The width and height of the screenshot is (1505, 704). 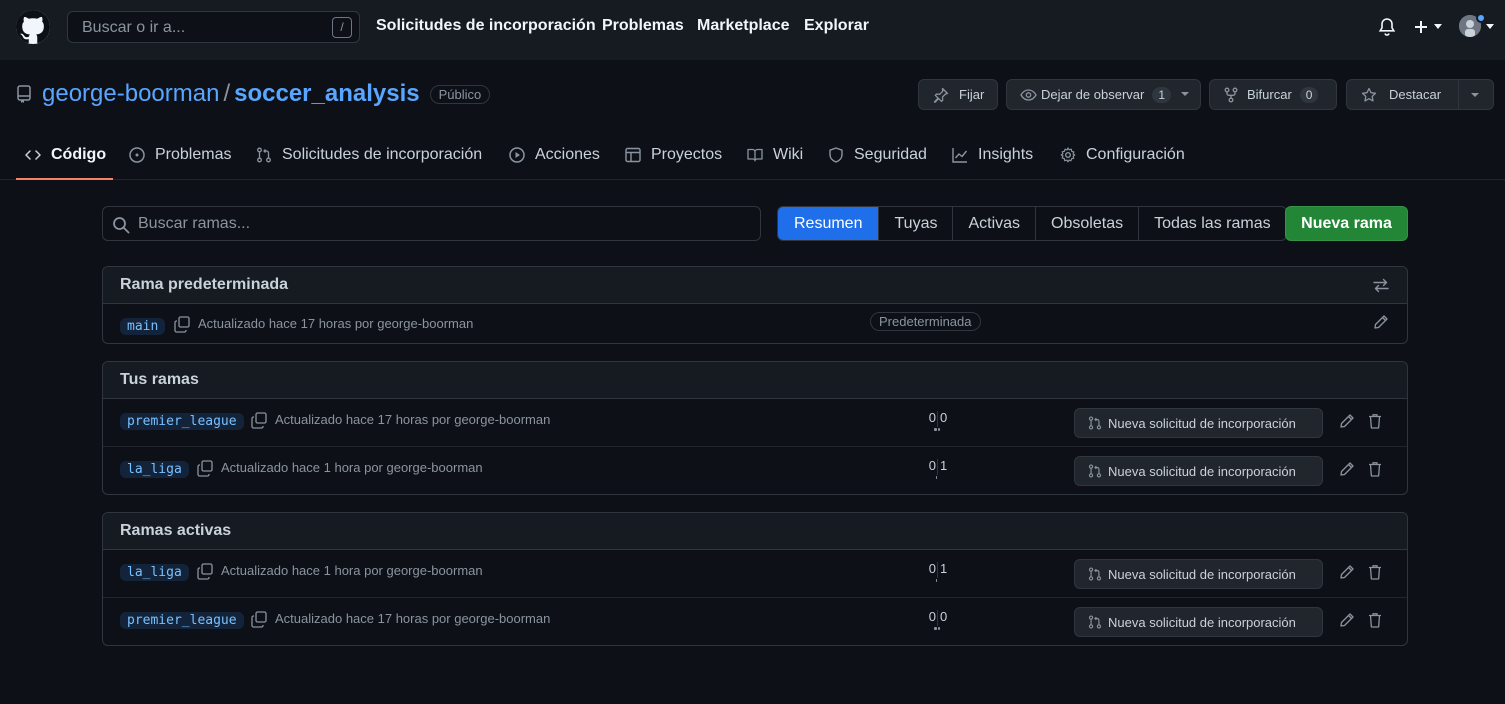 I want to click on new-branch-button: Nueva rama, so click(x=1346, y=223).